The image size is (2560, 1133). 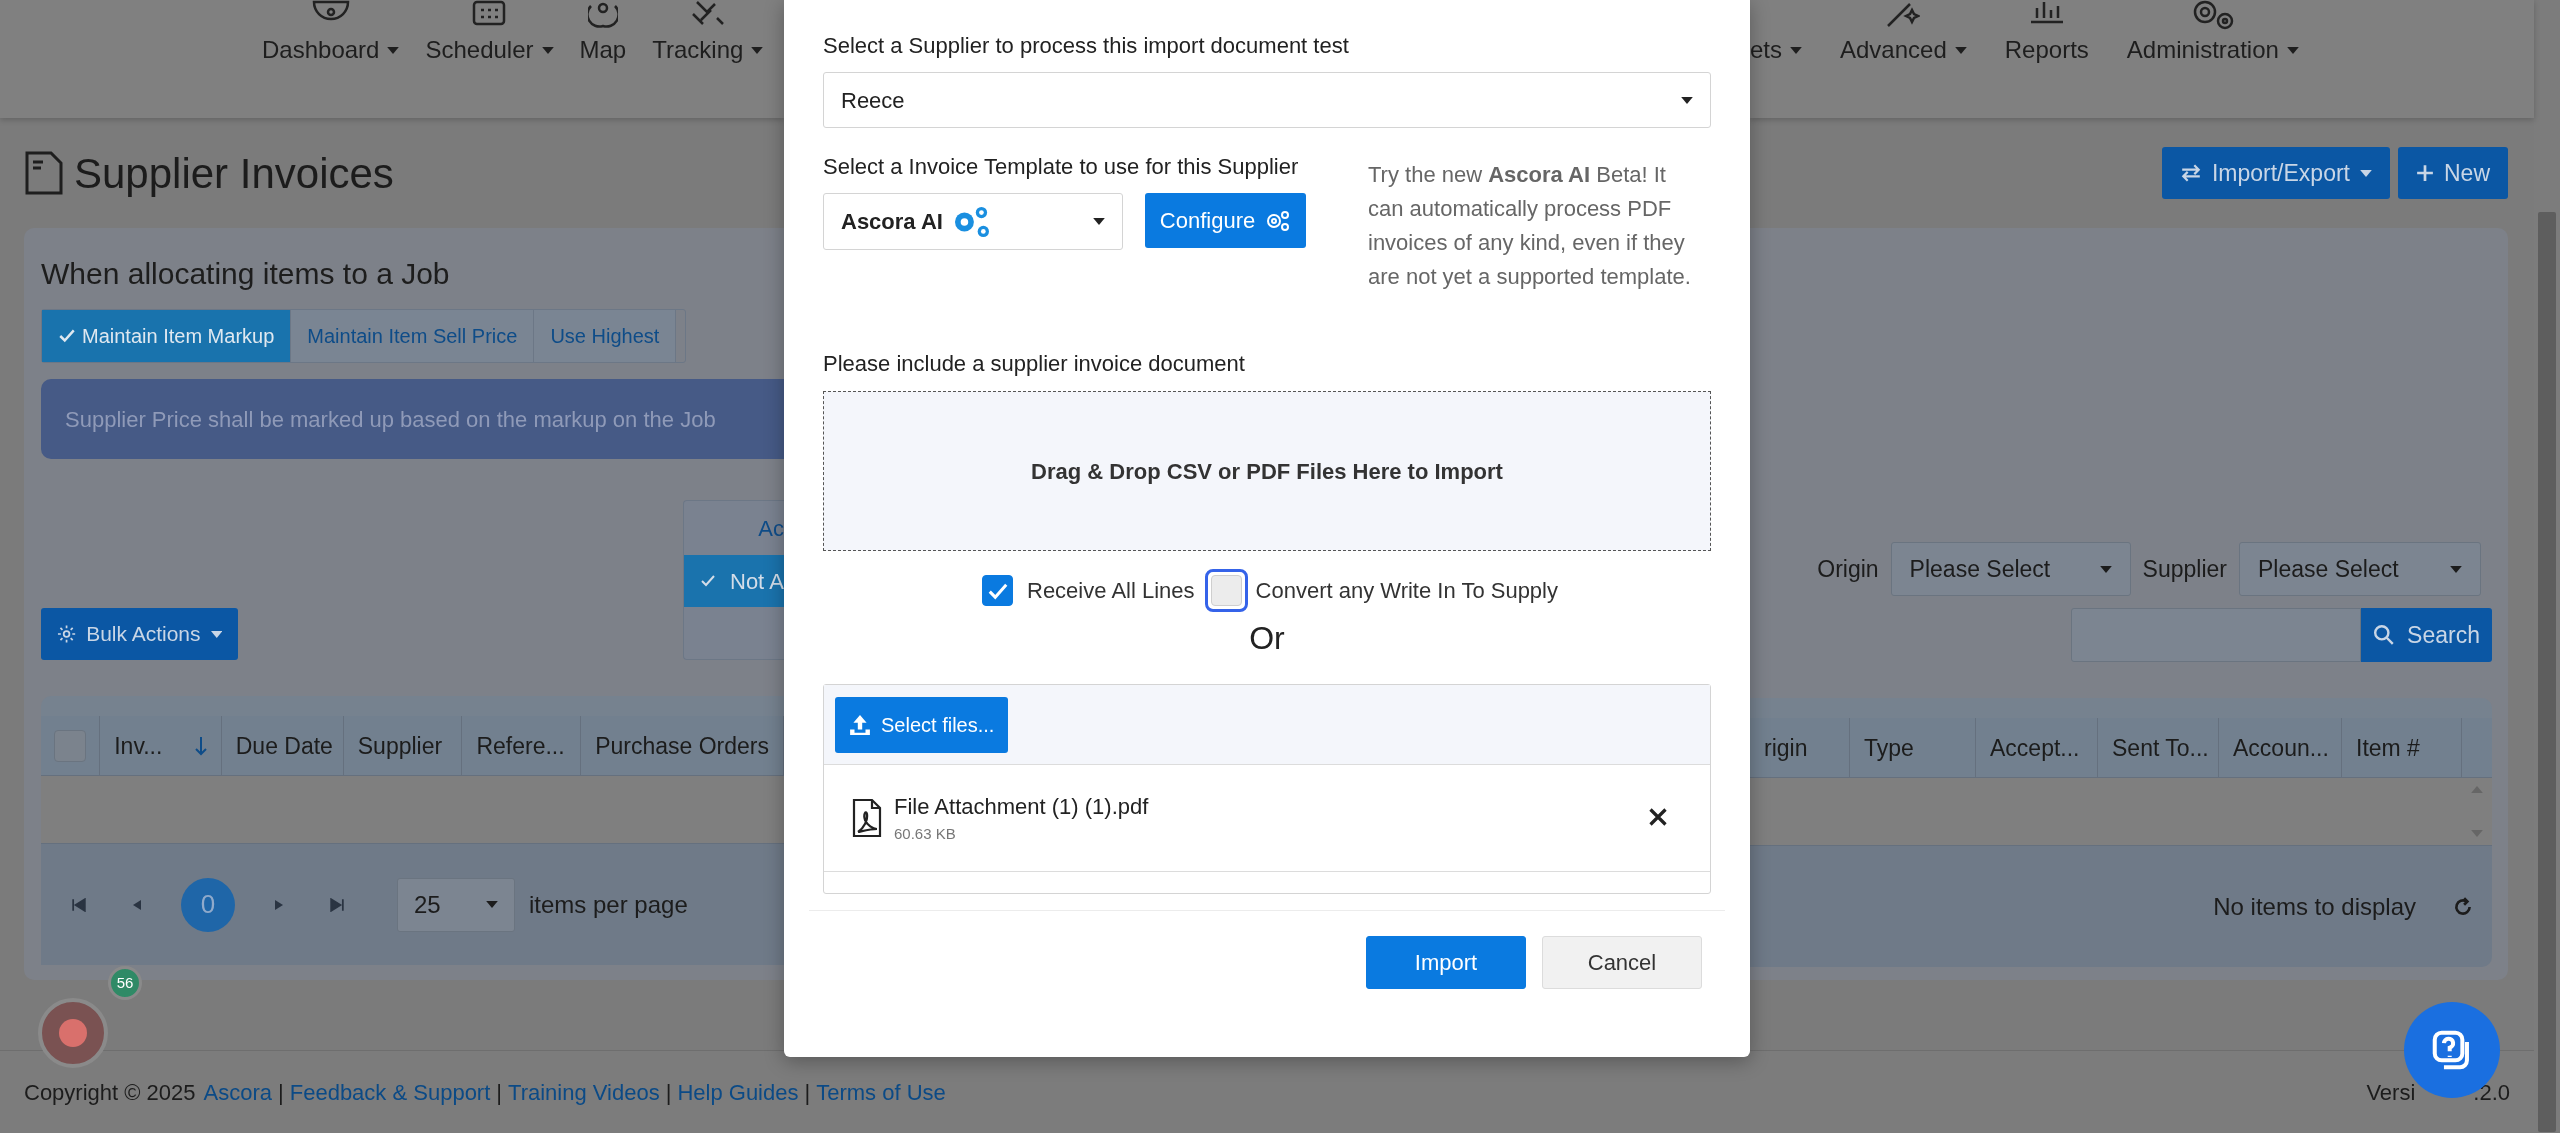 I want to click on close-icon, so click(x=1658, y=817).